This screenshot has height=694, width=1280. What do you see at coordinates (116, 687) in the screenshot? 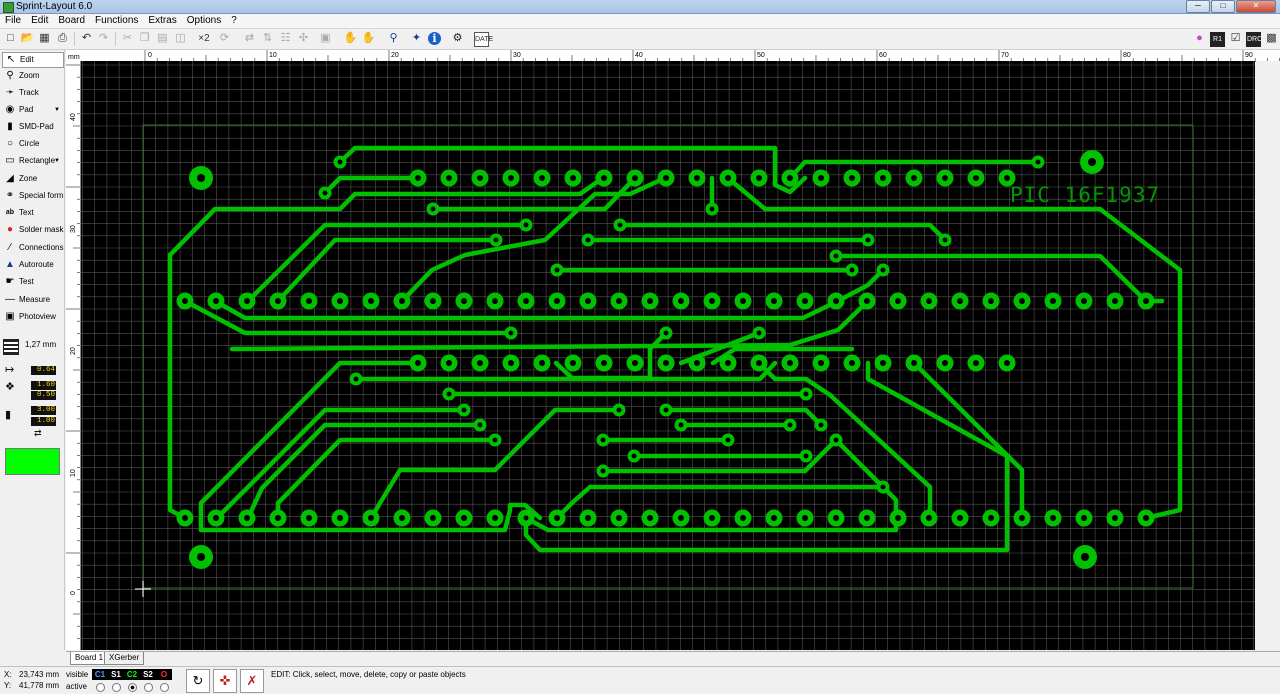
I see `active-radio-s1` at bounding box center [116, 687].